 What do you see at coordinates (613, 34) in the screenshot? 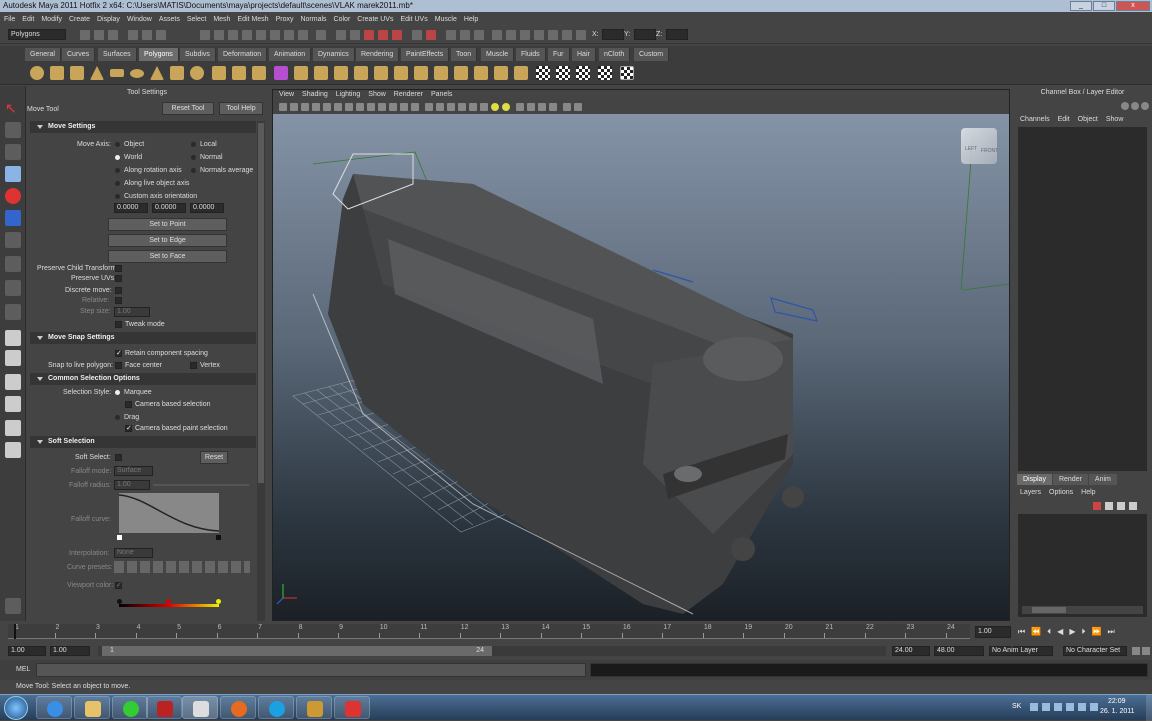
I see `x-field` at bounding box center [613, 34].